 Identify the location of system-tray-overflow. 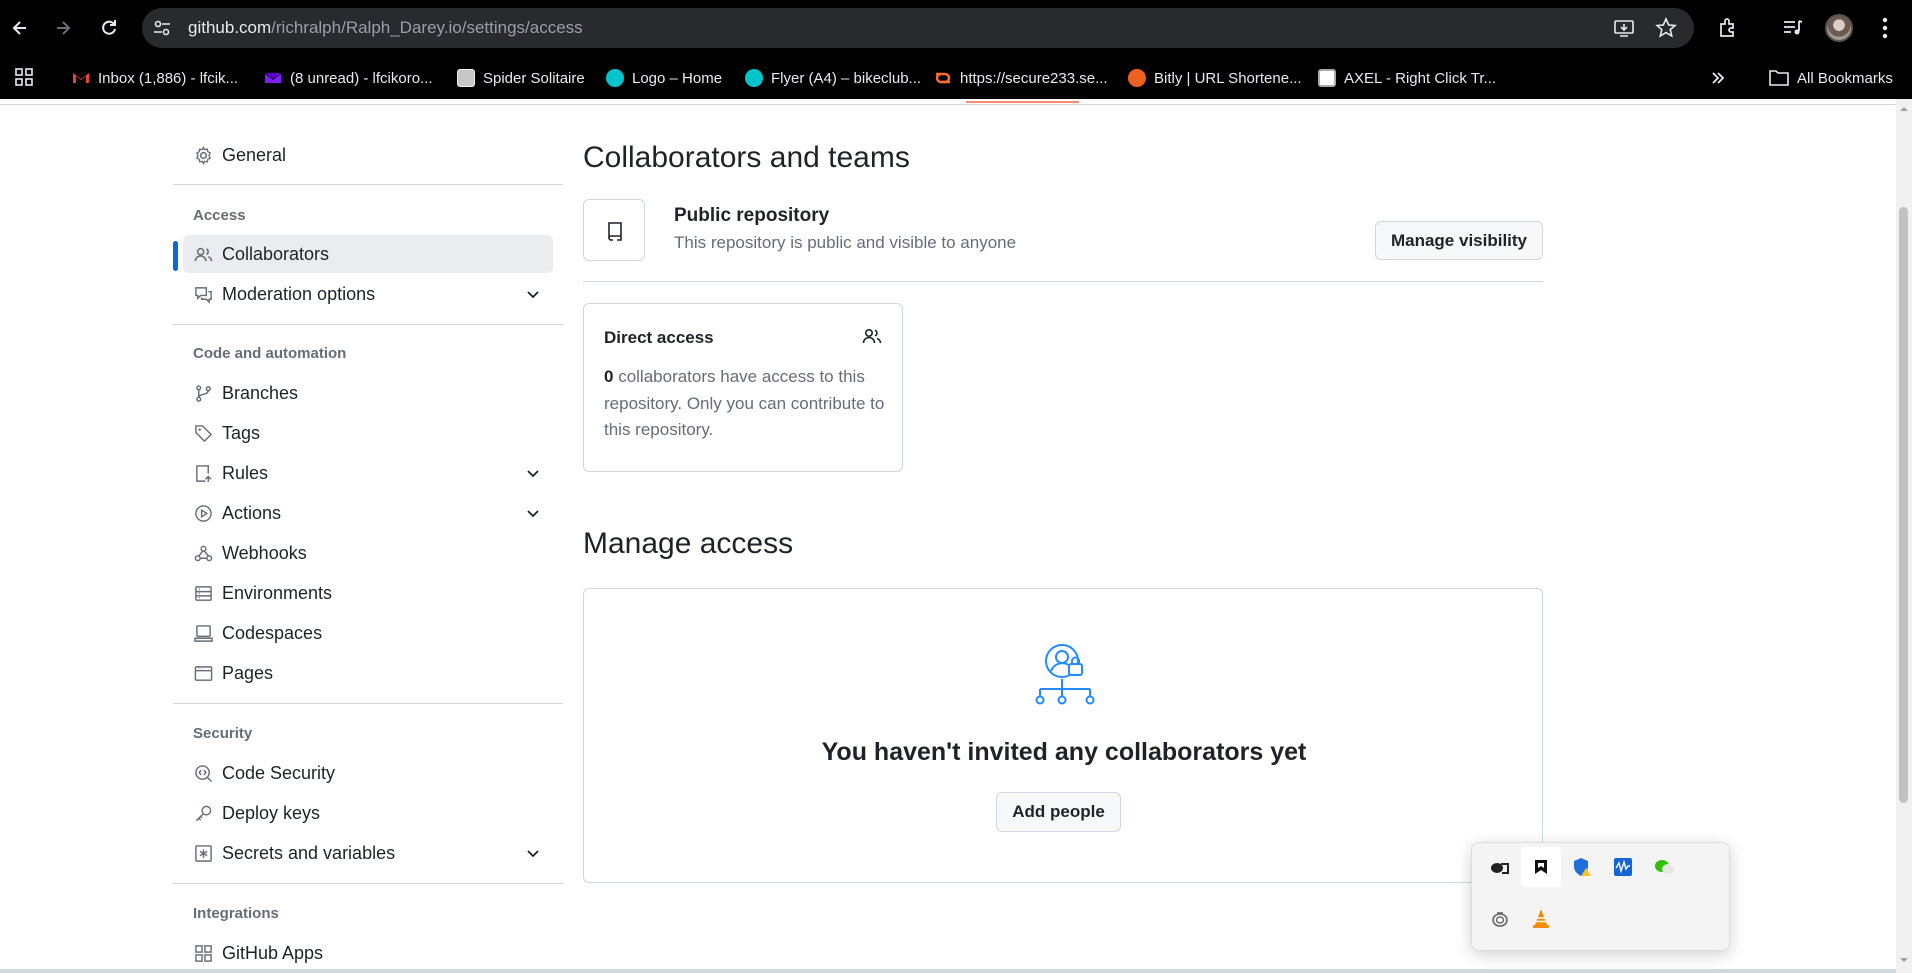
(1600, 896).